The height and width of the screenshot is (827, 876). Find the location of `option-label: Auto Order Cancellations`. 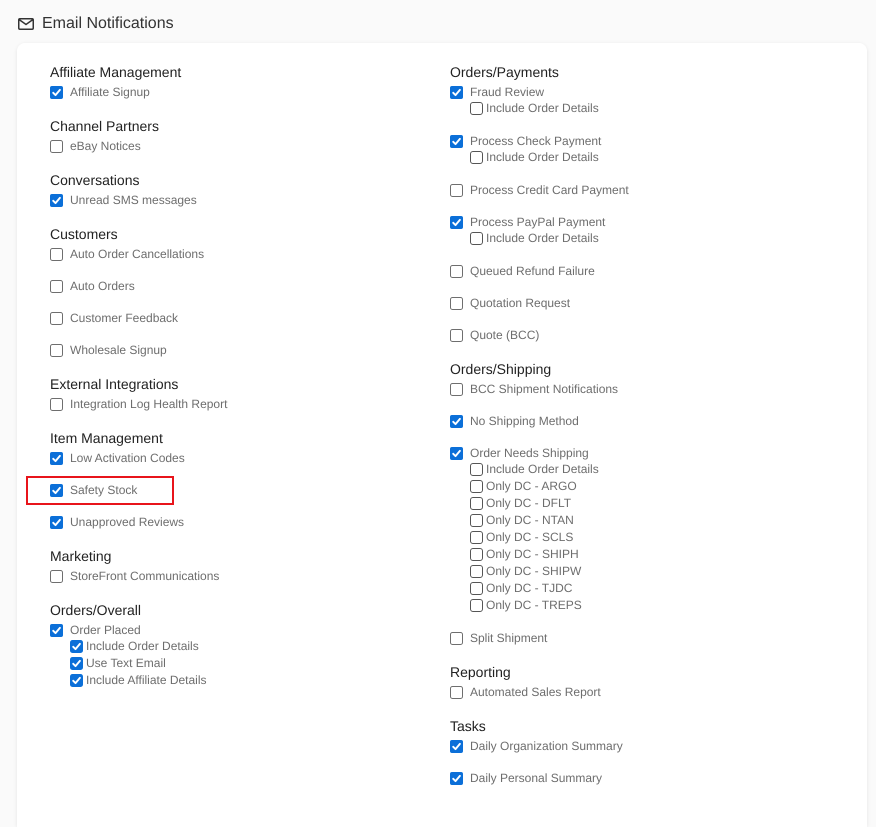

option-label: Auto Order Cancellations is located at coordinates (137, 254).